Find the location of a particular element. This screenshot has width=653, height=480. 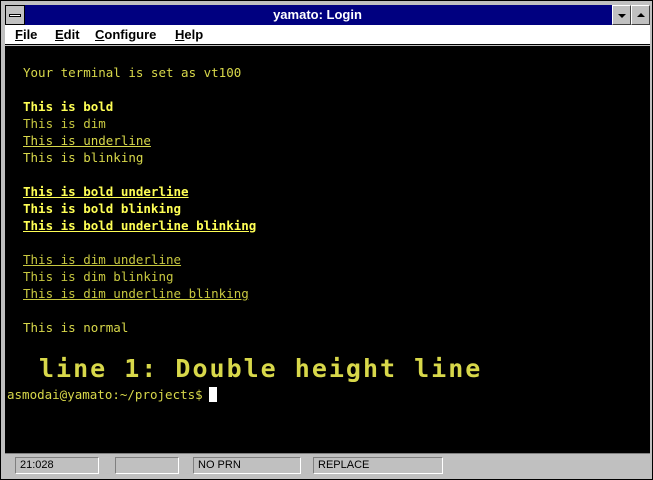

system-menu-icon is located at coordinates (15, 15).